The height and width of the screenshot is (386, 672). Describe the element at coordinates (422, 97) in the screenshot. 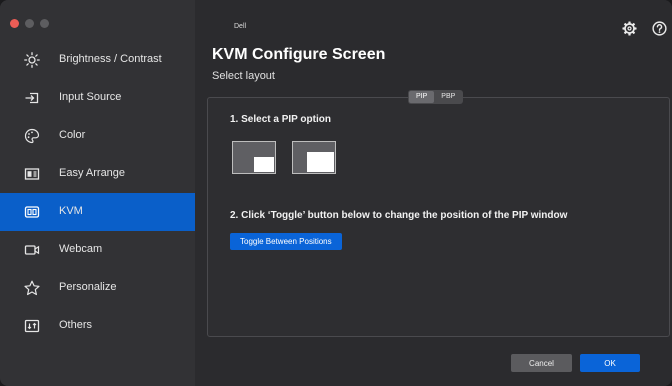

I see `pip-tab: PIP` at that location.